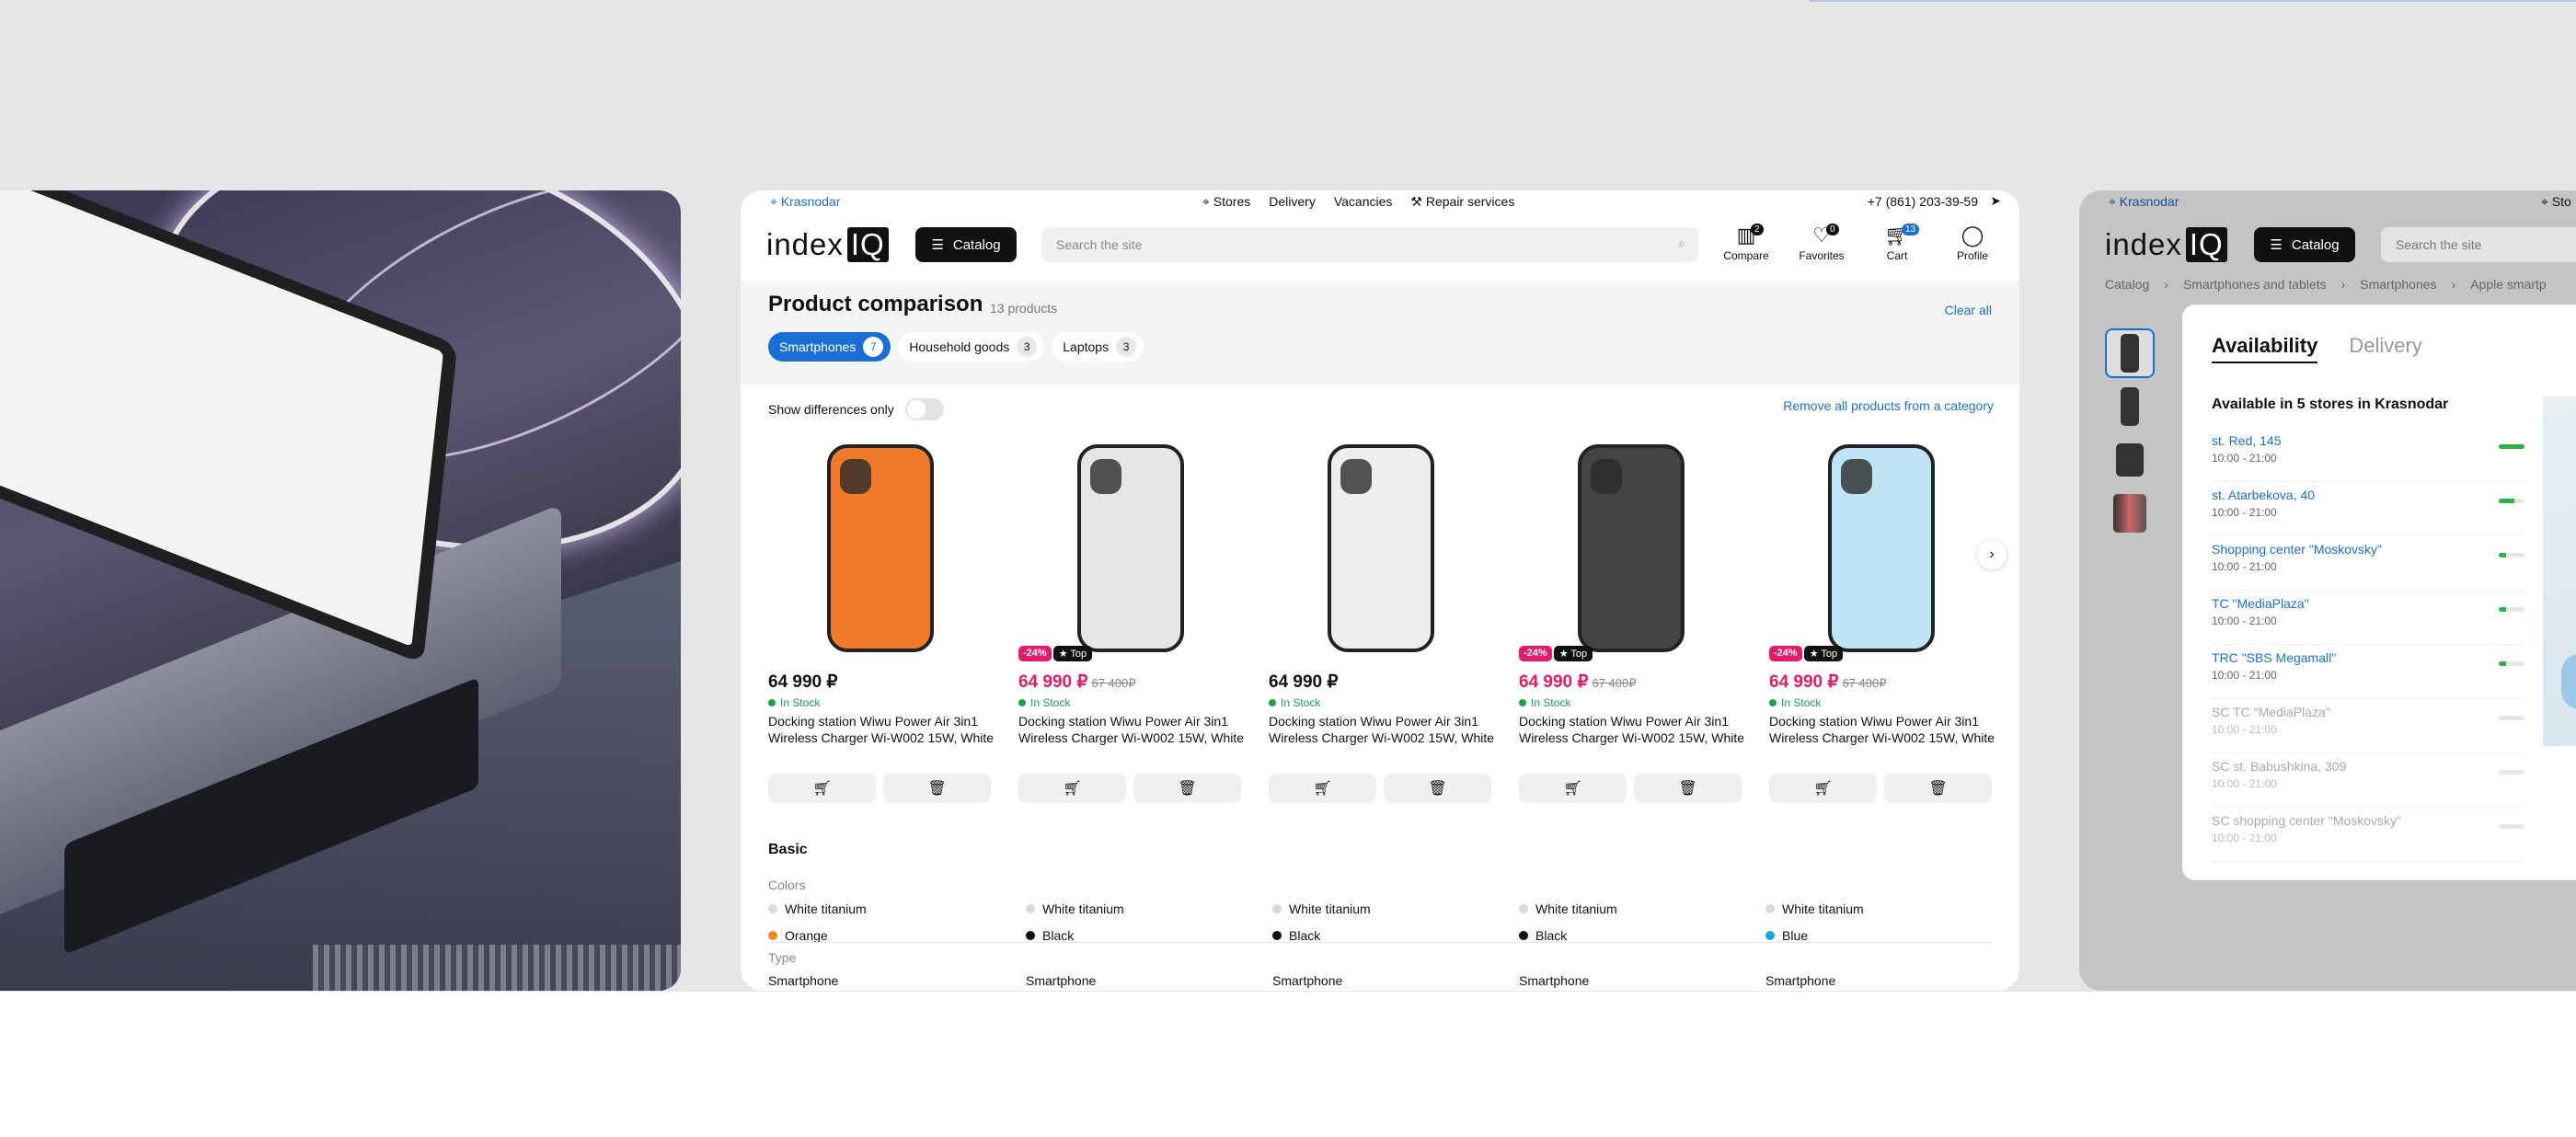 The height and width of the screenshot is (1137, 2576). Describe the element at coordinates (1897, 243) in the screenshot. I see `cart-button: 🛒︎ 13 Cart` at that location.